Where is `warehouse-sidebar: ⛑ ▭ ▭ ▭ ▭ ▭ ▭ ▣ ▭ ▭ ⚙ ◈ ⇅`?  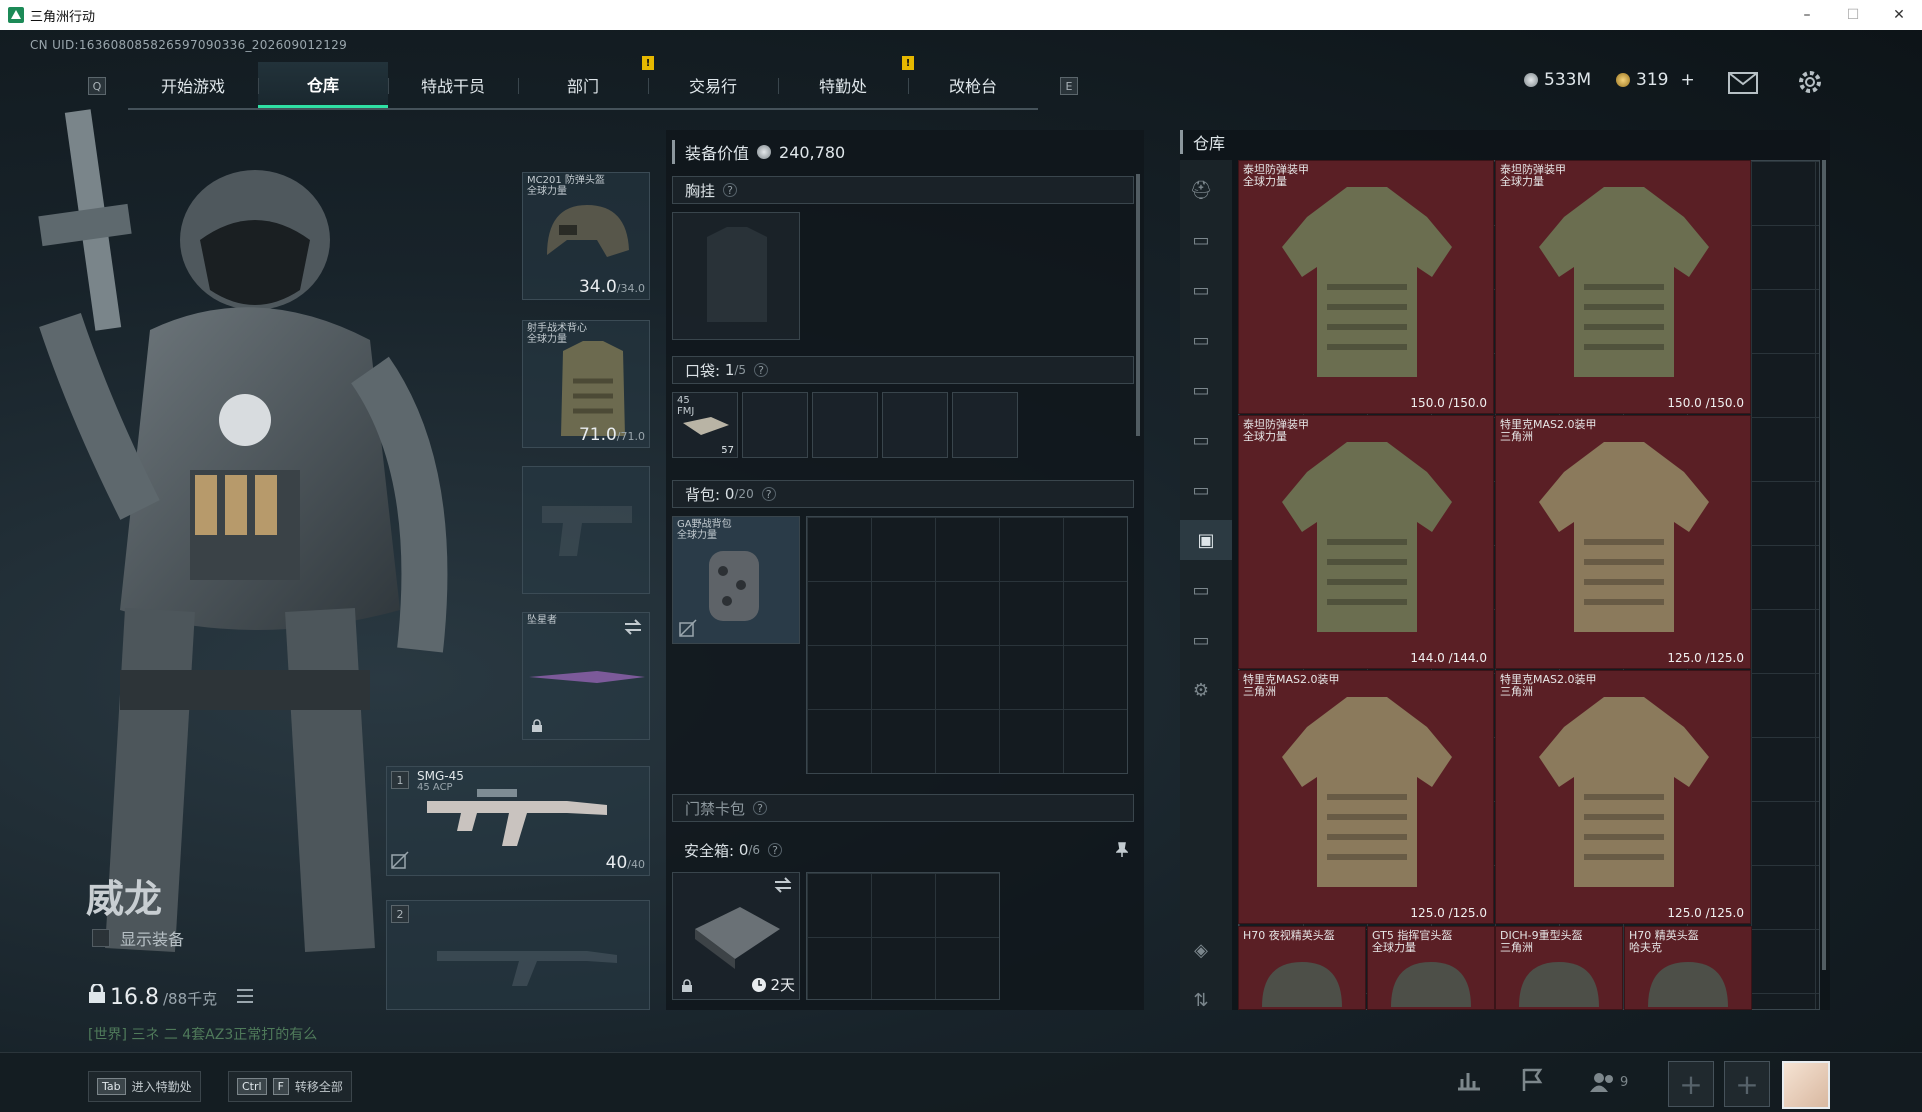
warehouse-sidebar: ⛑ ▭ ▭ ▭ ▭ ▭ ▭ ▣ ▭ ▭ ⚙ ◈ ⇅ is located at coordinates (1206, 585).